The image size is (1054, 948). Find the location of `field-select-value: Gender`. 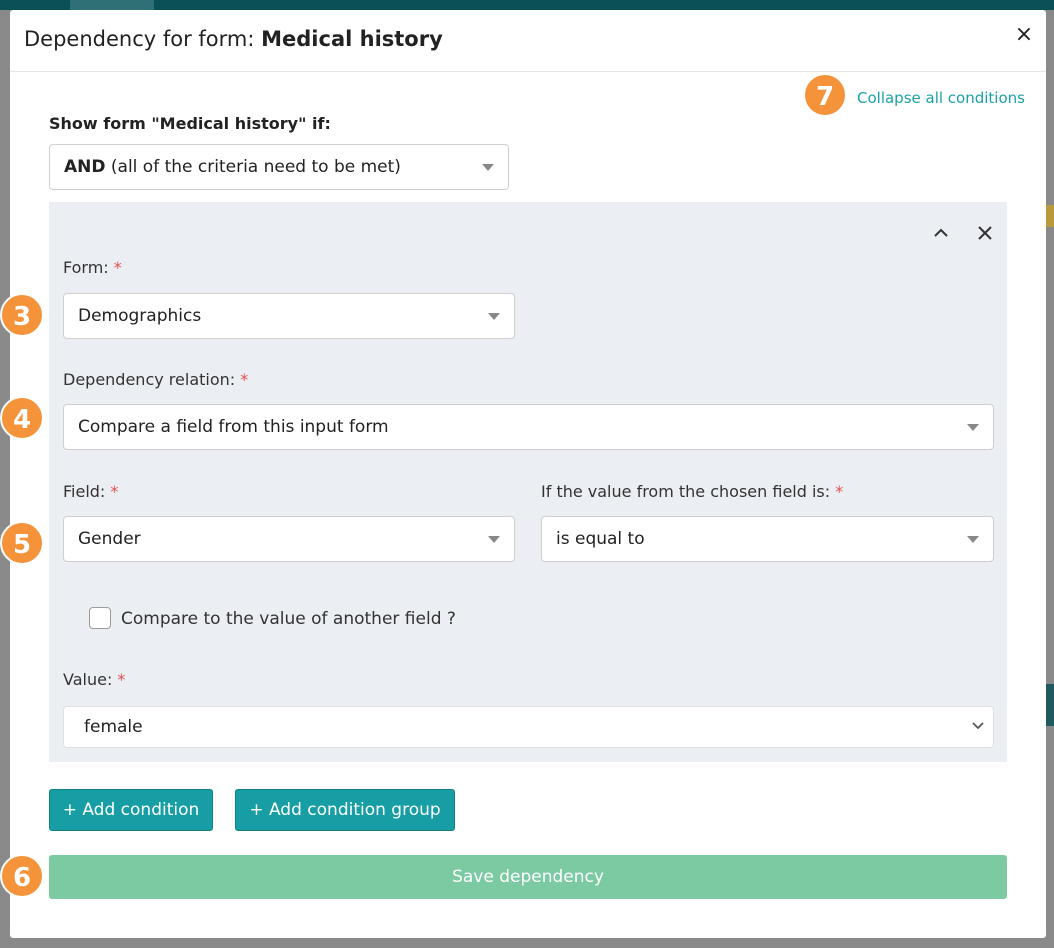

field-select-value: Gender is located at coordinates (109, 539).